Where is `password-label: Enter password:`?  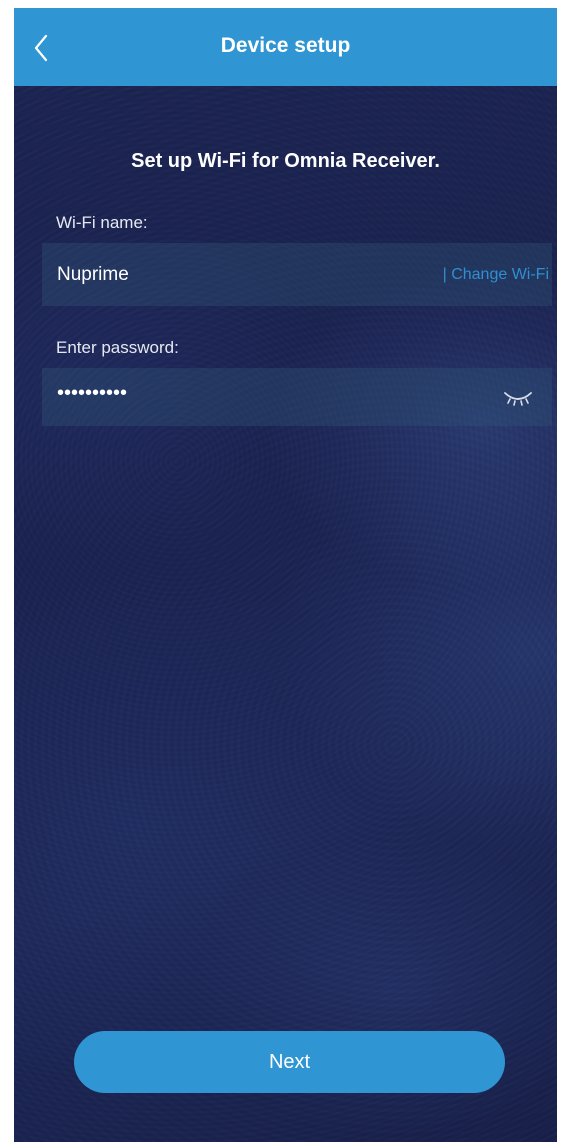
password-label: Enter password: is located at coordinates (117, 347).